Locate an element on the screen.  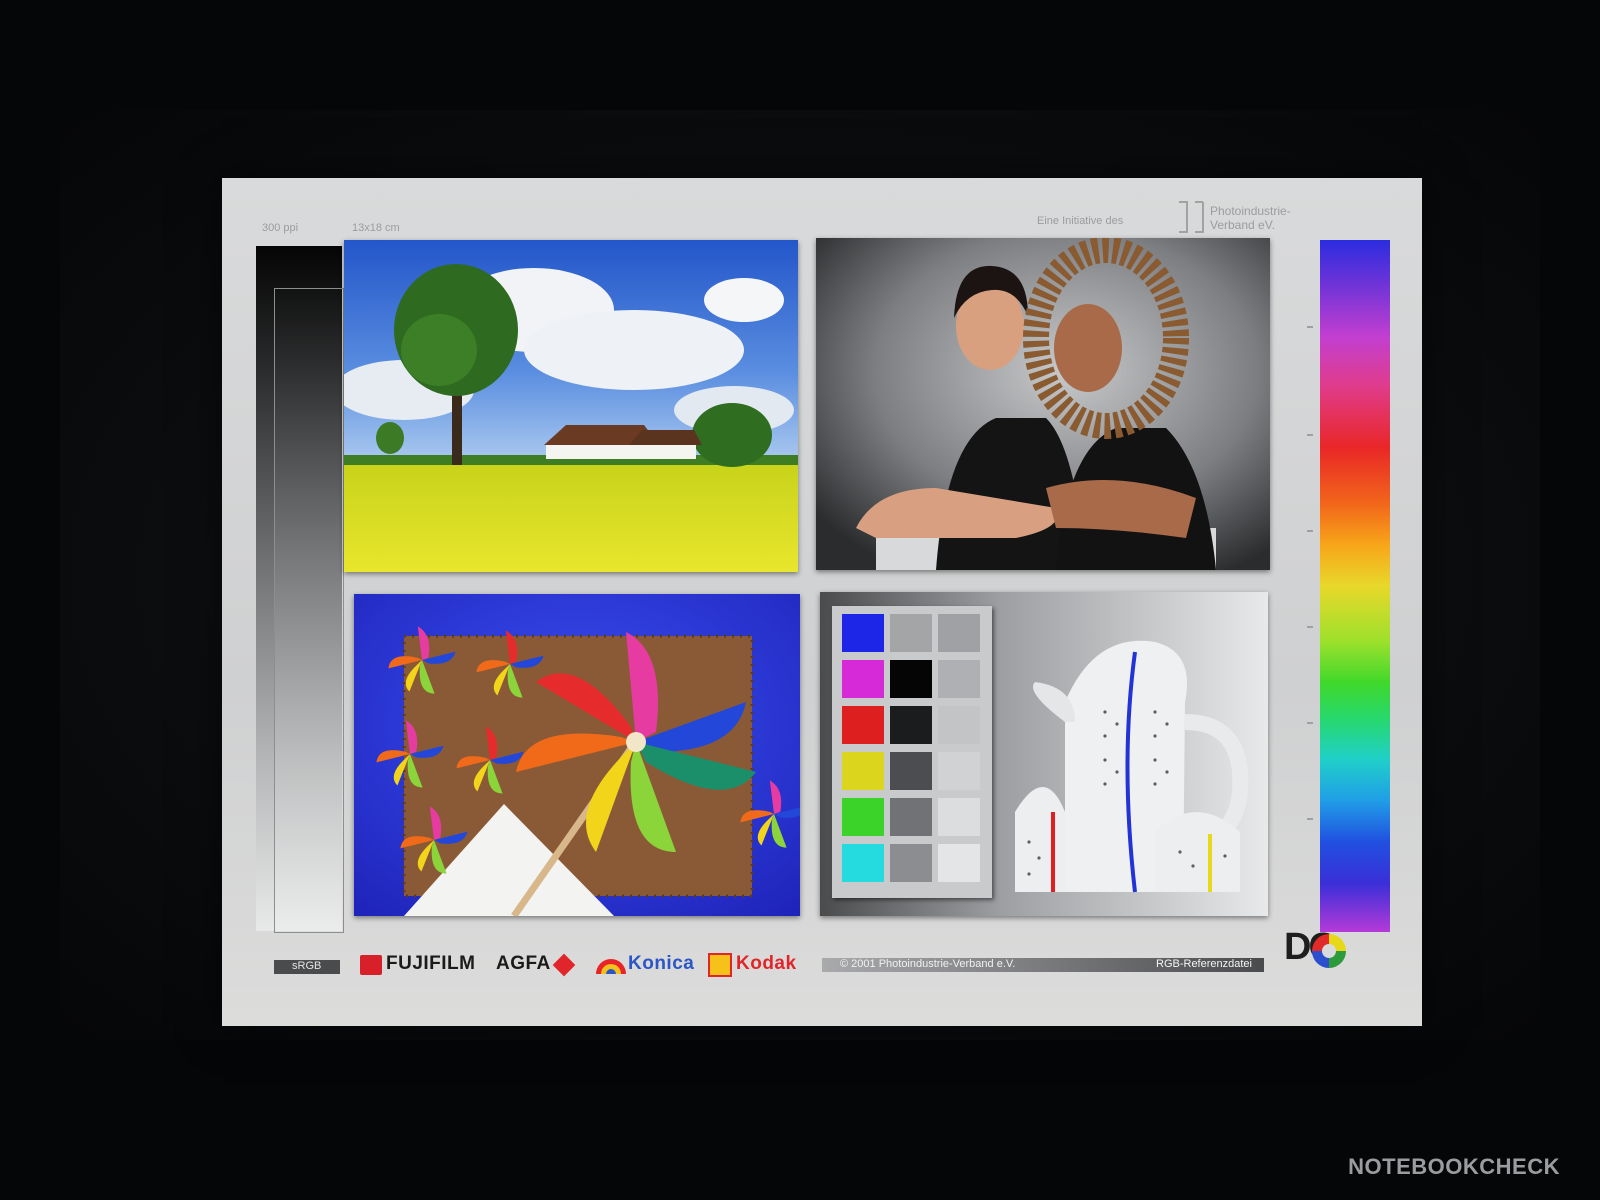
landscape-photo is located at coordinates (571, 406).